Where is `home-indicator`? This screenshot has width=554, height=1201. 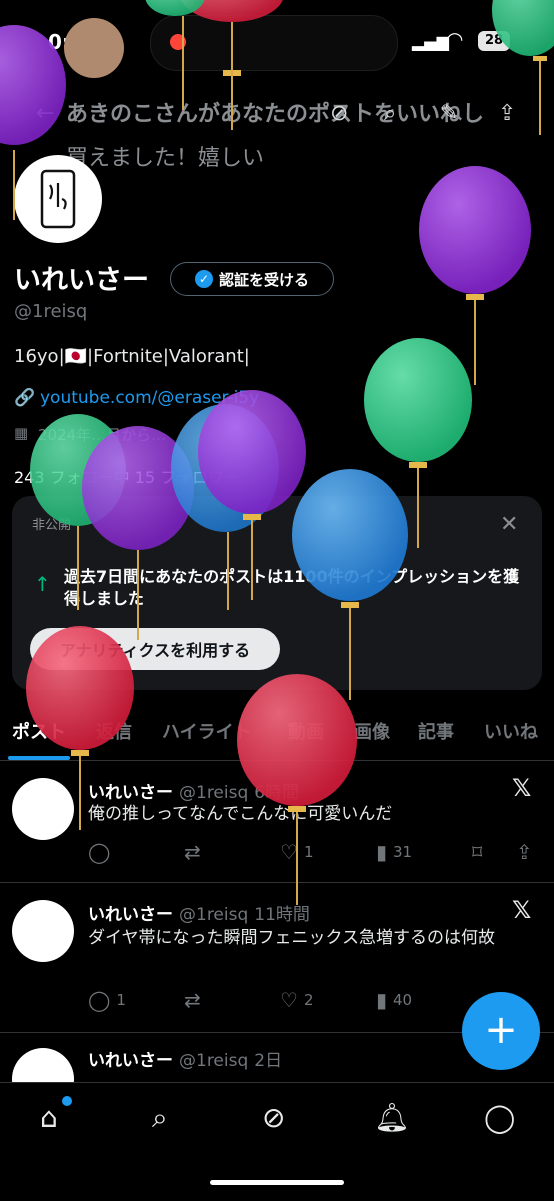 home-indicator is located at coordinates (277, 1182).